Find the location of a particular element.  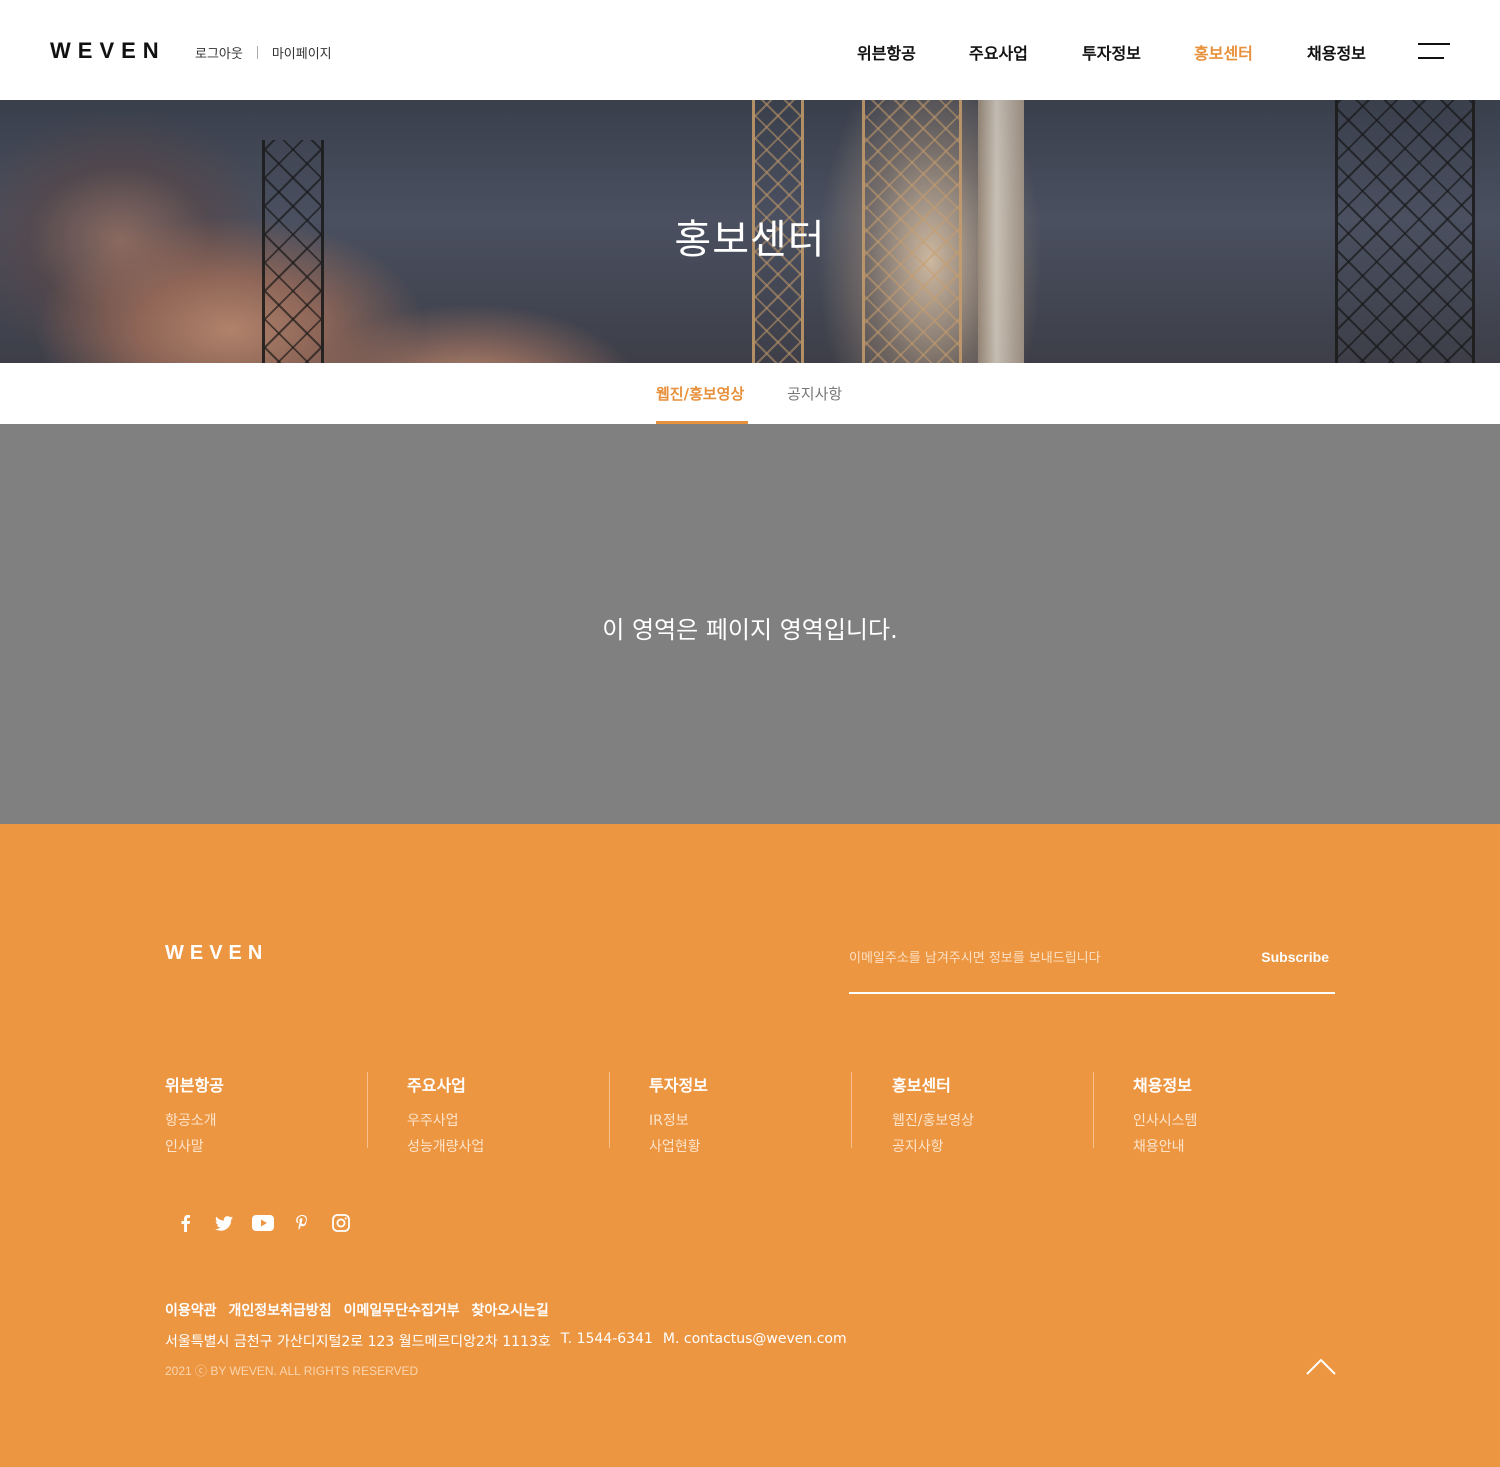

twitter-icon is located at coordinates (224, 1223).